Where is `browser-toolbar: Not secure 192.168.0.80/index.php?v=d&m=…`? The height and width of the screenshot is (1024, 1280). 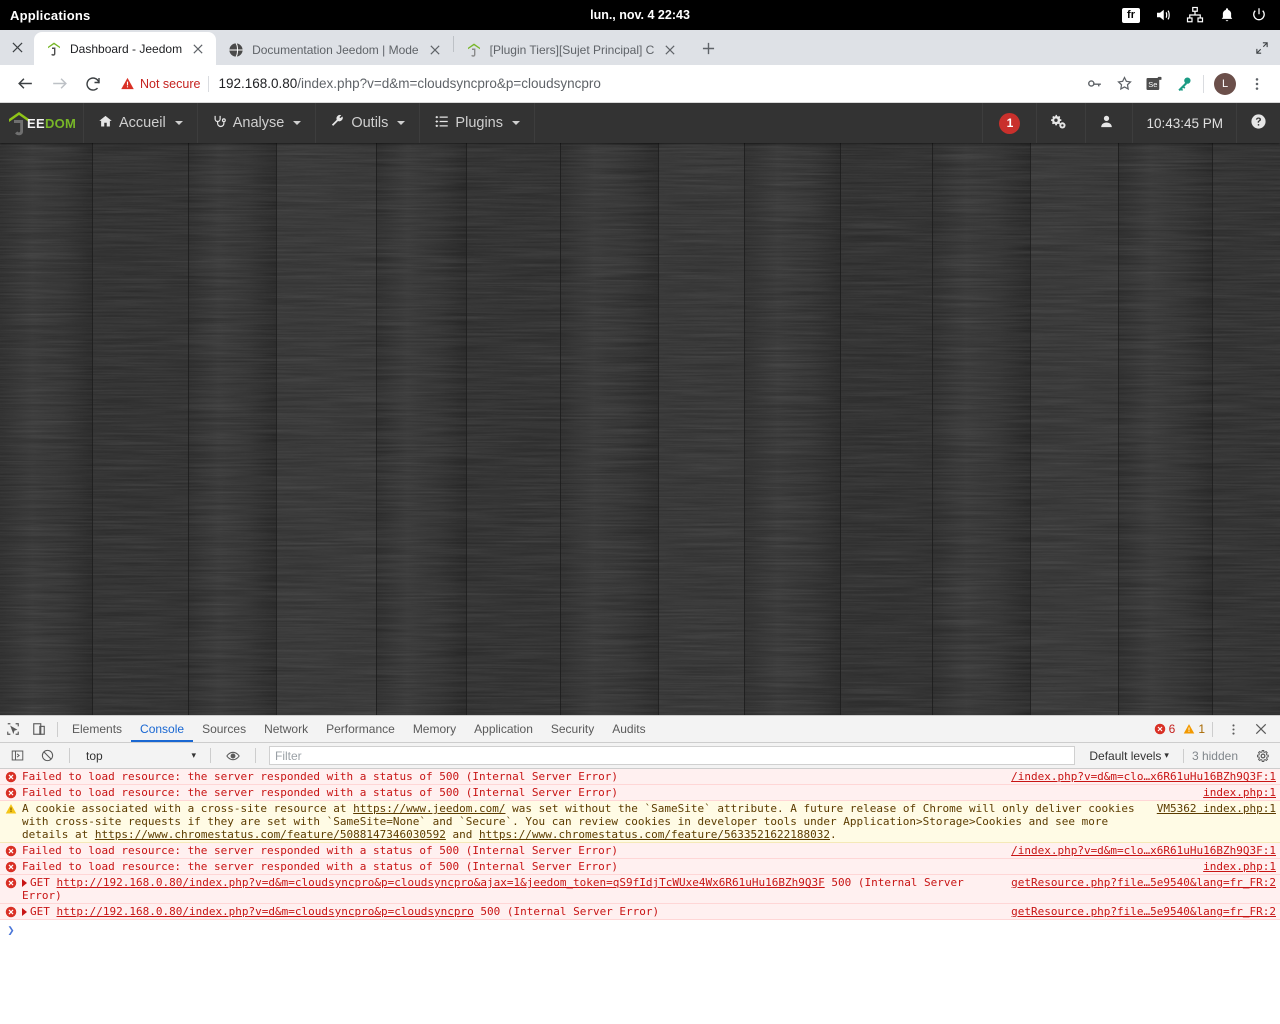
browser-toolbar: Not secure 192.168.0.80/index.php?v=d&m=… is located at coordinates (640, 84).